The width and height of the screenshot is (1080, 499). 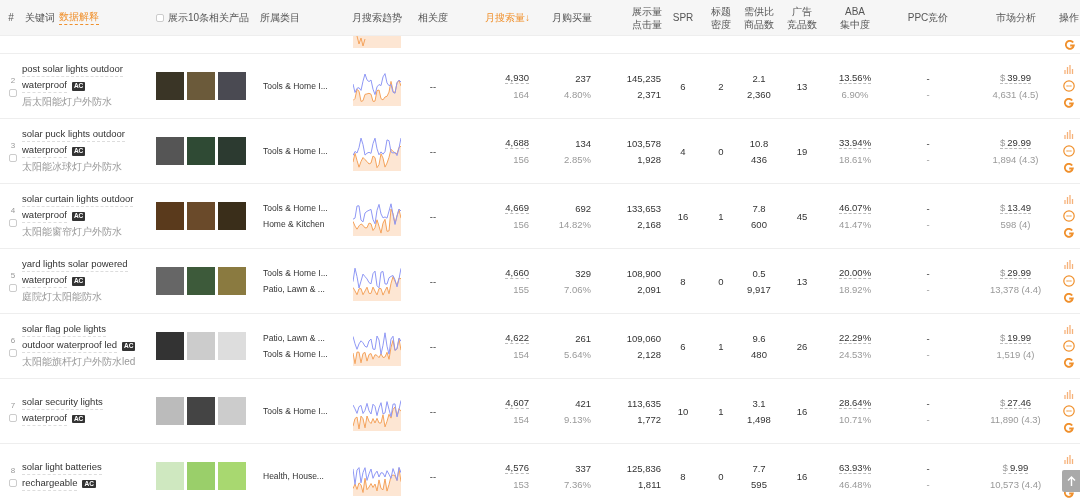 What do you see at coordinates (517, 468) in the screenshot?
I see `search-volume: 4,576` at bounding box center [517, 468].